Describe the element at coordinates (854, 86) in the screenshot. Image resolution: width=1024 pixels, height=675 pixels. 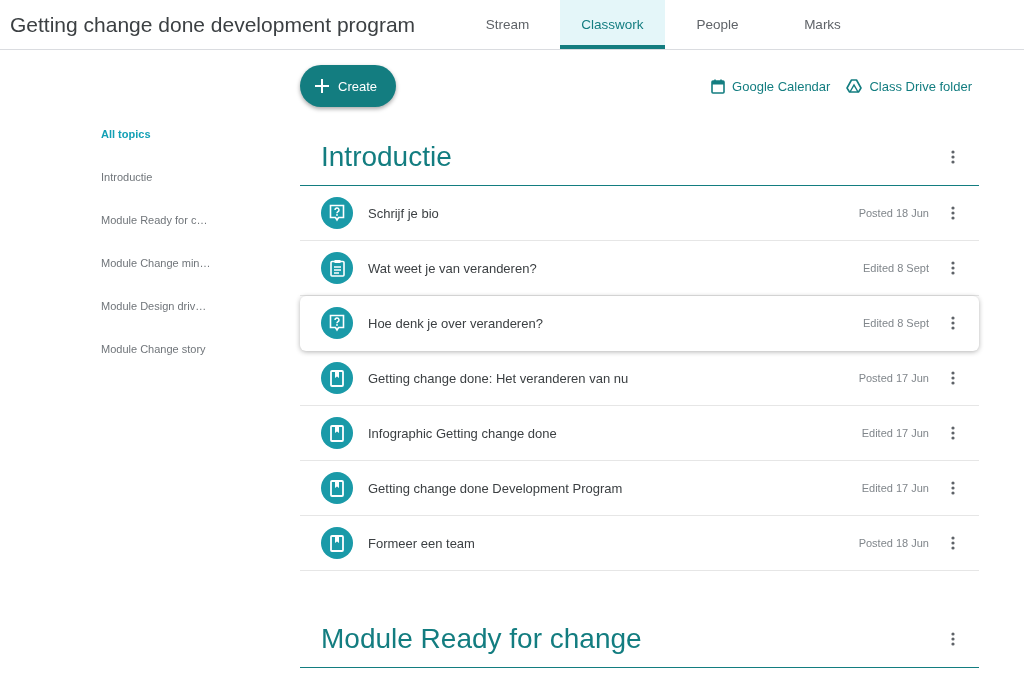
I see `drive-icon` at that location.